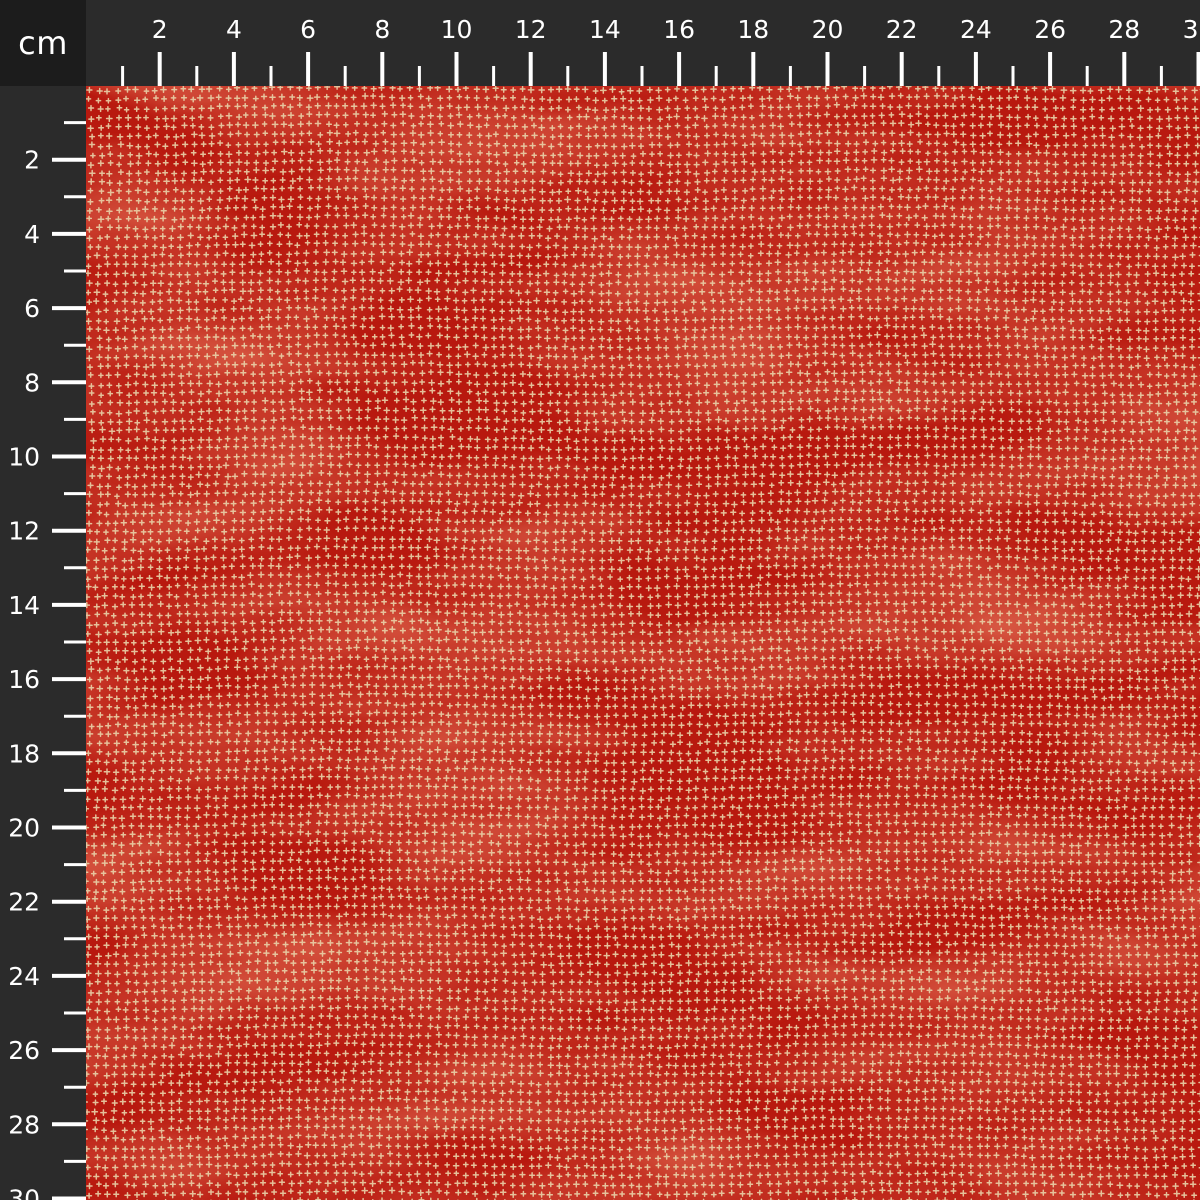  I want to click on ruler-label-top: 16, so click(679, 29).